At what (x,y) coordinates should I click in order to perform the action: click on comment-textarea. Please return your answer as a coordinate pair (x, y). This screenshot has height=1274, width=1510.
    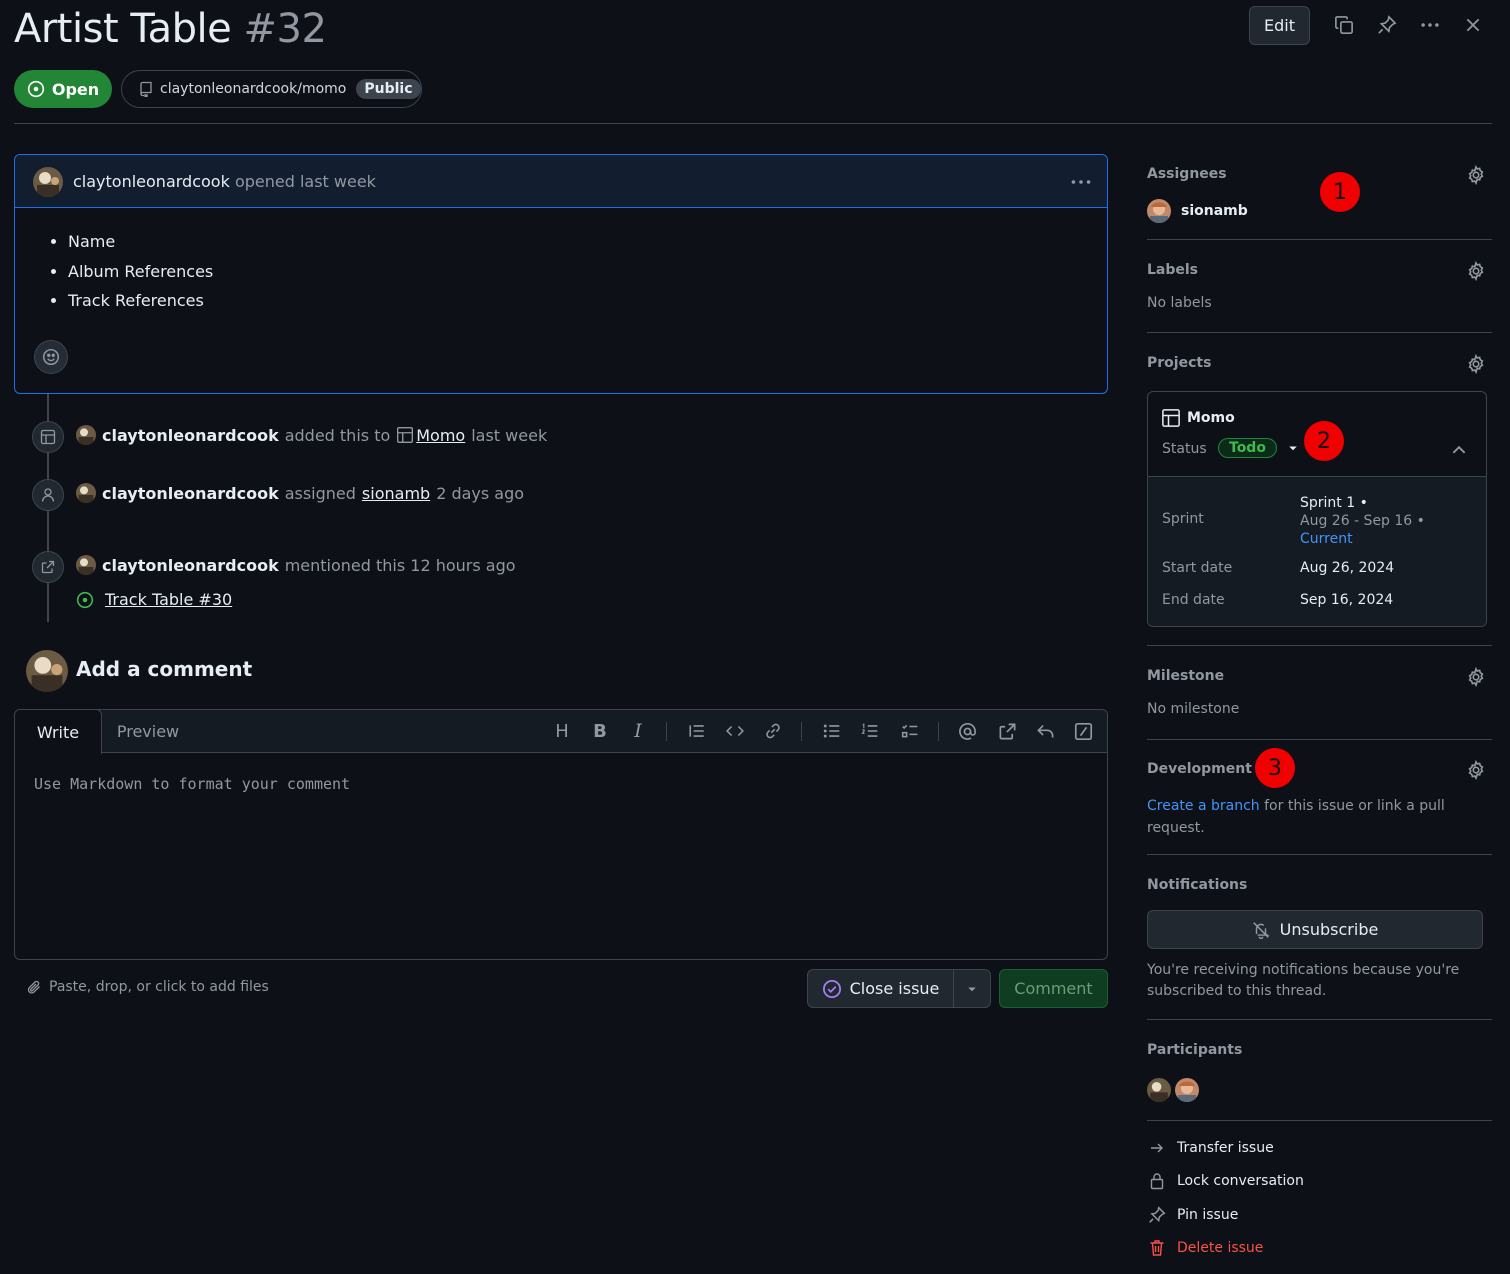
    Looking at the image, I should click on (561, 856).